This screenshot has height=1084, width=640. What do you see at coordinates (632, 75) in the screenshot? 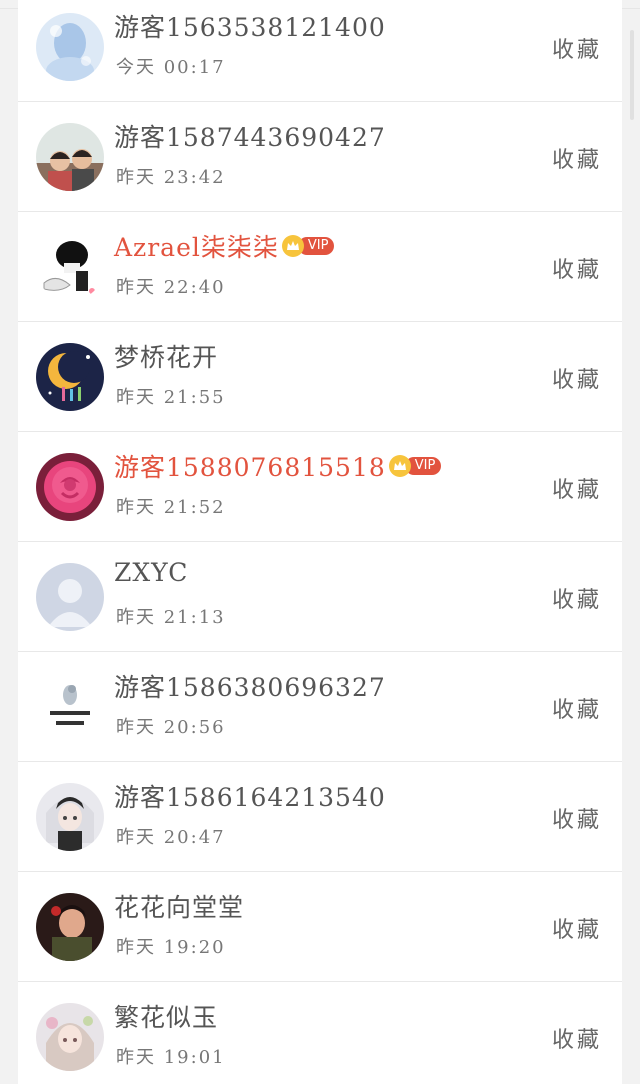
I see `scrollbar` at bounding box center [632, 75].